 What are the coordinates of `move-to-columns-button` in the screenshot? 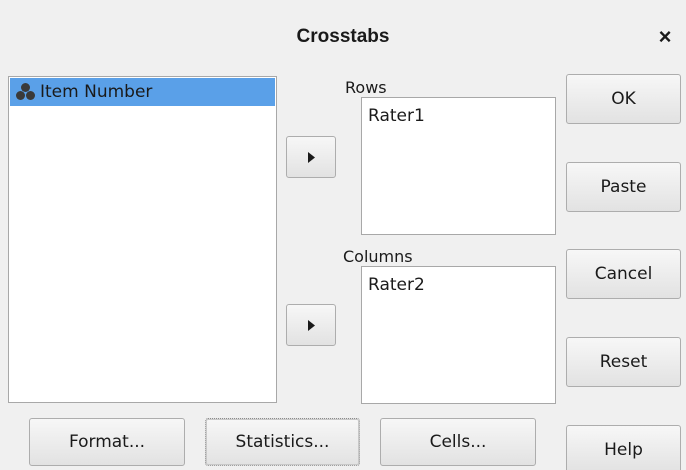 It's located at (311, 325).